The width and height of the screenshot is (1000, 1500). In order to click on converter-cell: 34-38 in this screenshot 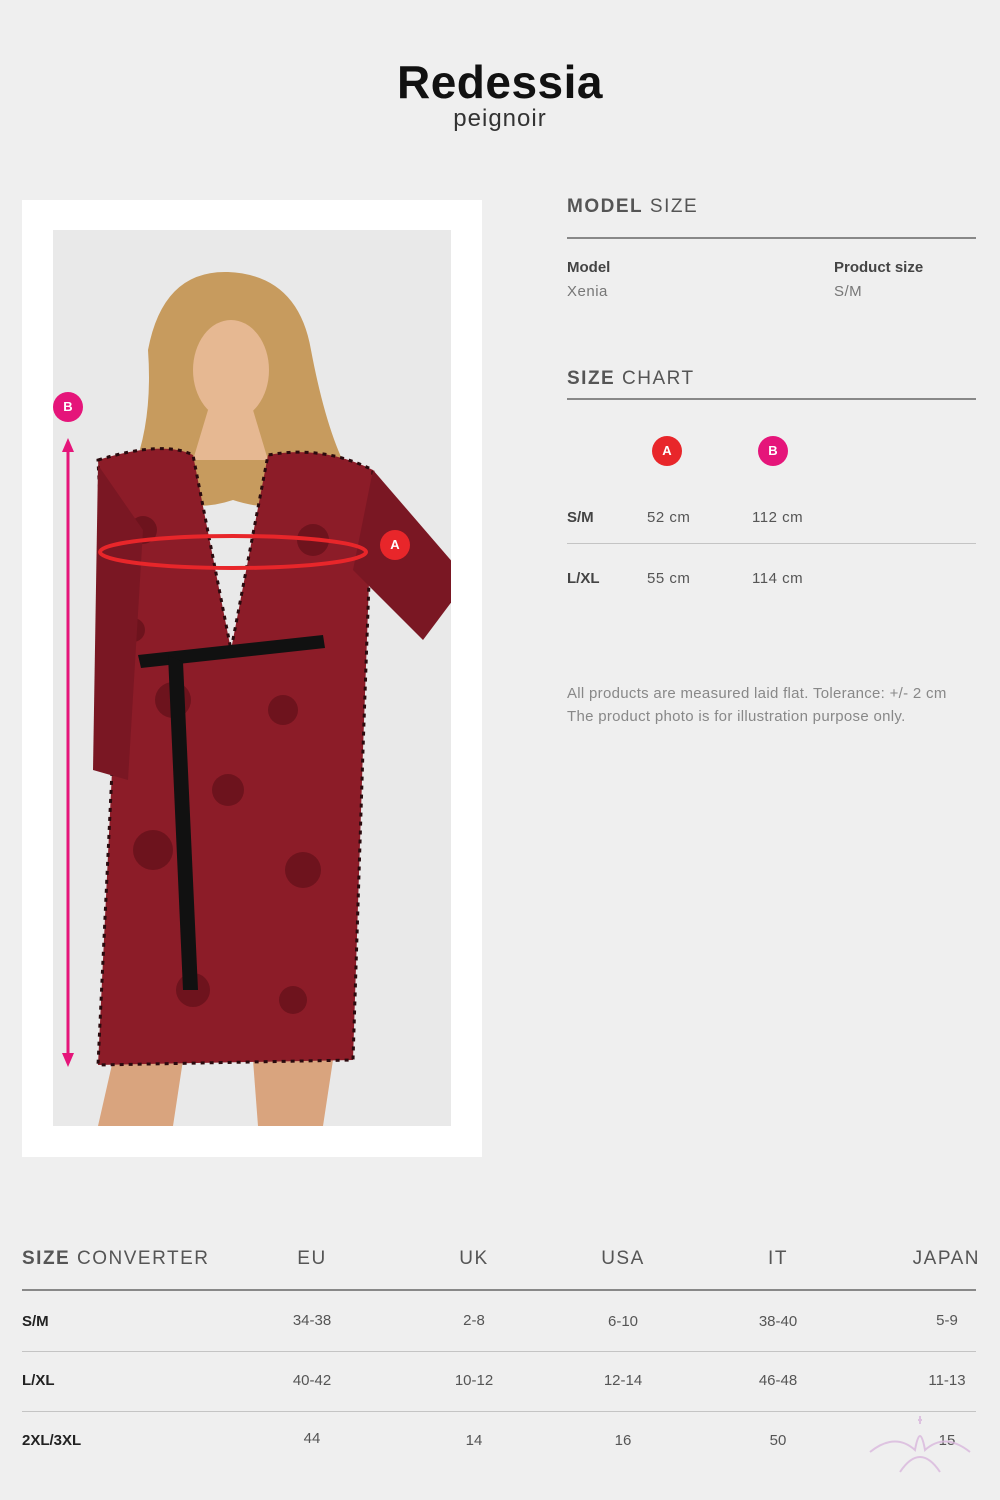, I will do `click(312, 1320)`.